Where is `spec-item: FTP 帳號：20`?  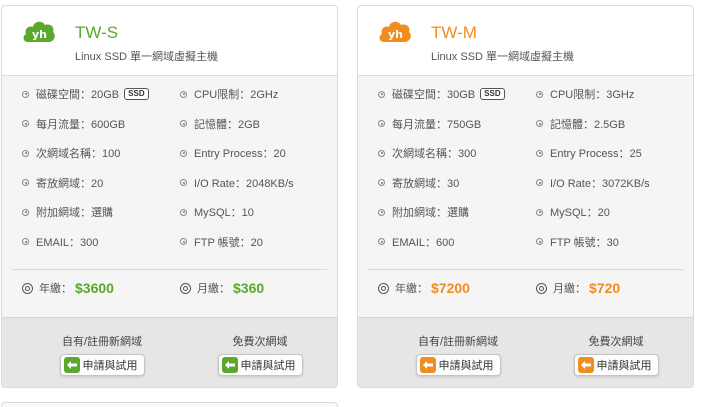
spec-item: FTP 帳號：20 is located at coordinates (221, 242).